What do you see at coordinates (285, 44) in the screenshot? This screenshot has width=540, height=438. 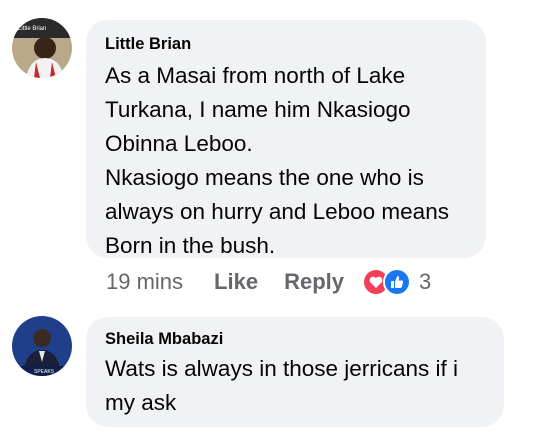 I see `comment-author: Little Brian` at bounding box center [285, 44].